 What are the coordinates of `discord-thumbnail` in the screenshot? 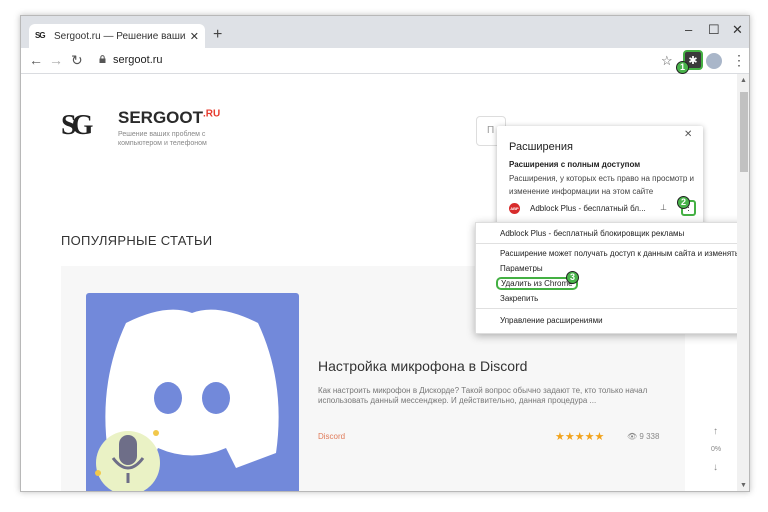 It's located at (192, 392).